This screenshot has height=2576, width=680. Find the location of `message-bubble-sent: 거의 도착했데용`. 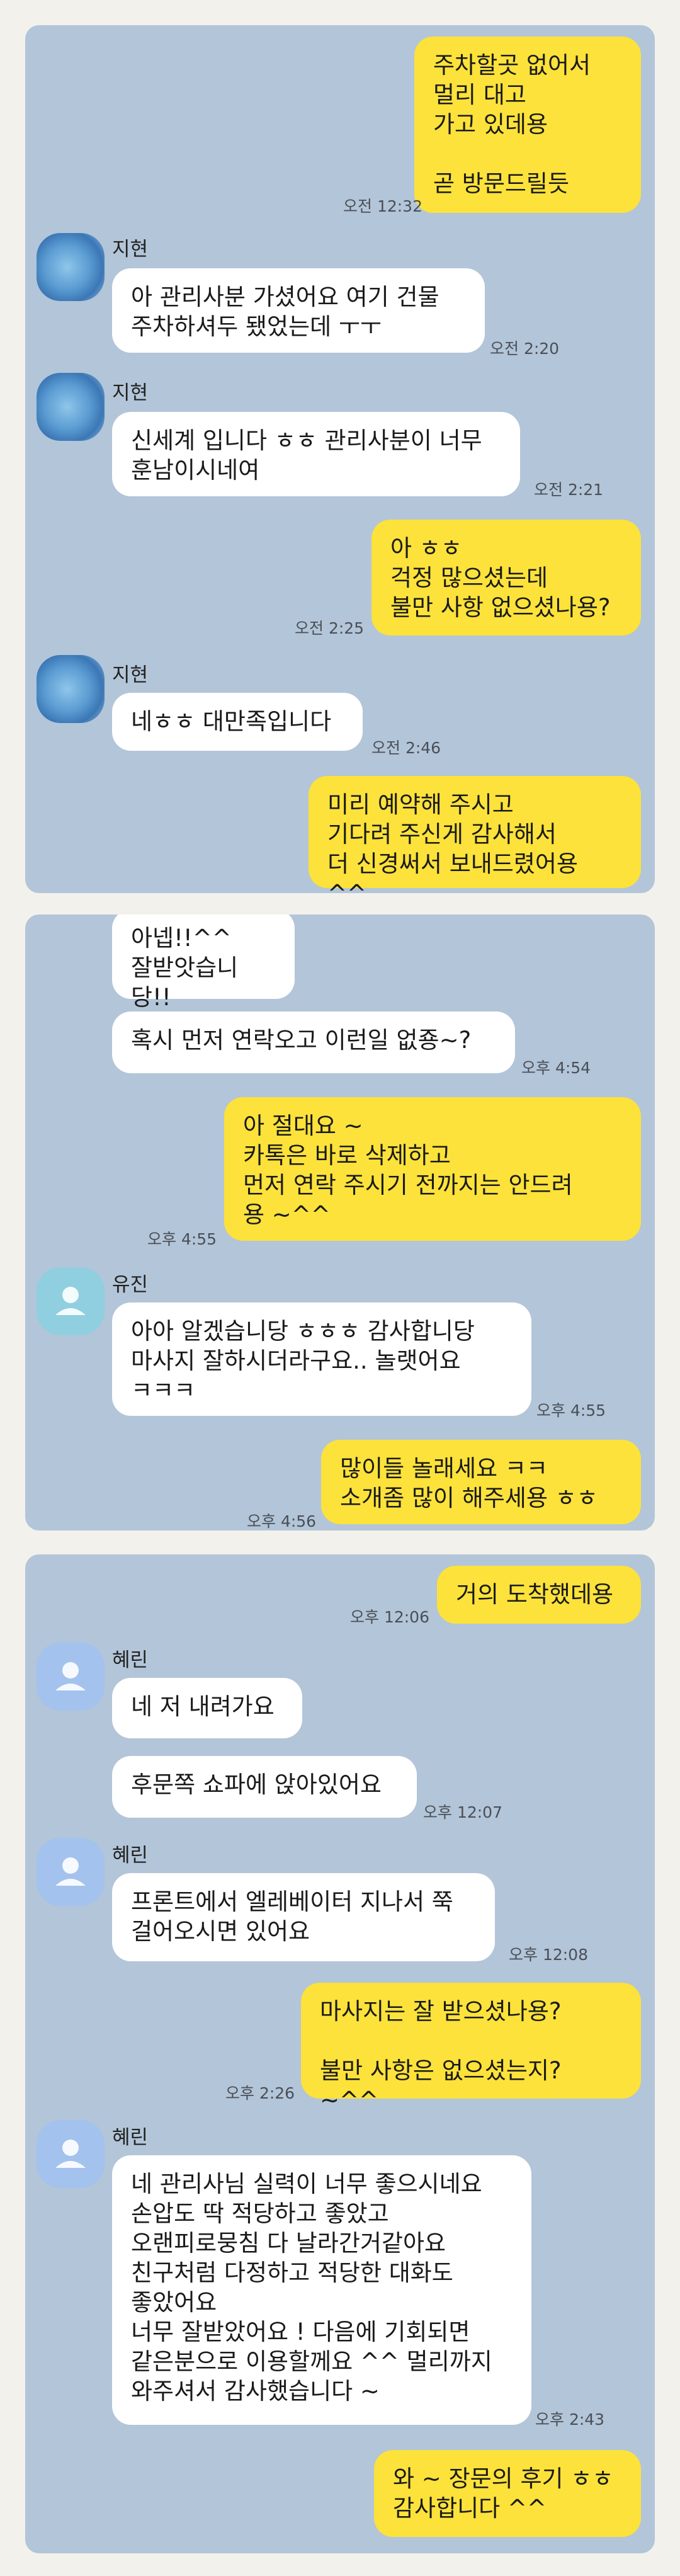

message-bubble-sent: 거의 도착했데용 is located at coordinates (539, 1595).